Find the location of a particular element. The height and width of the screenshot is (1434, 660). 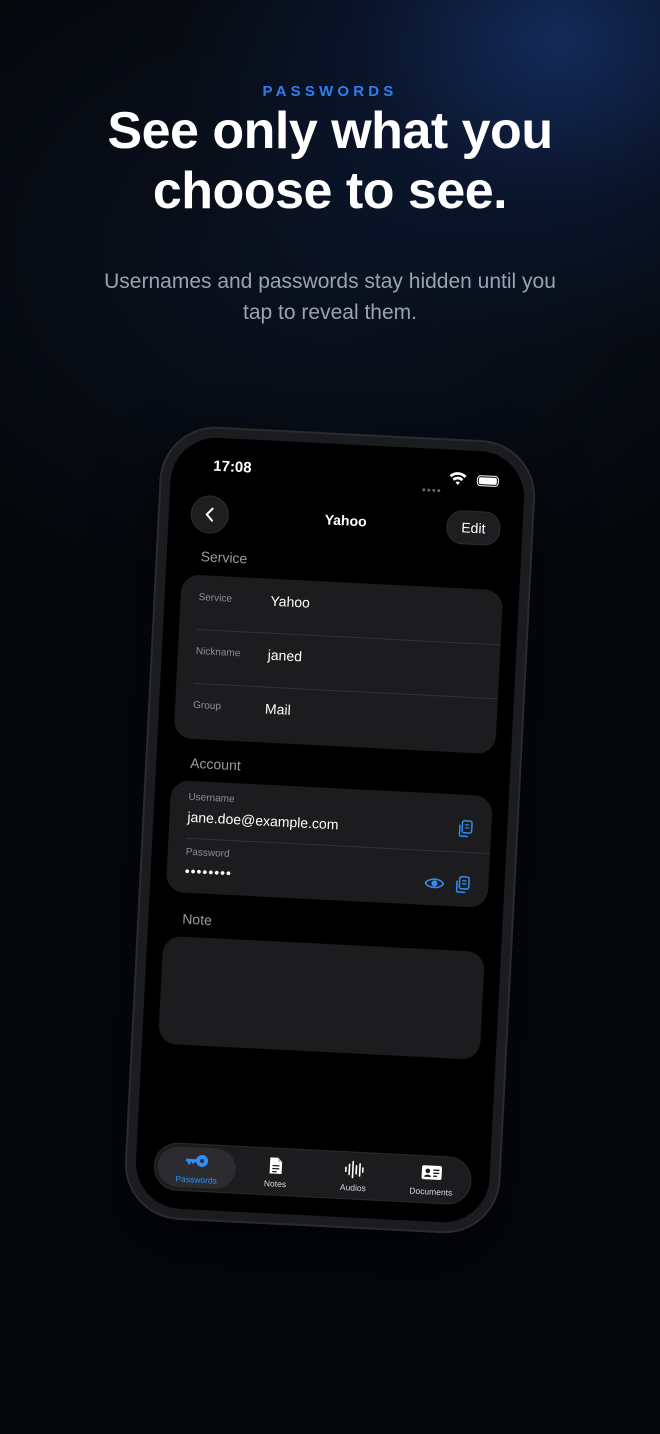

tab-documents-label: Documents is located at coordinates (431, 1191).